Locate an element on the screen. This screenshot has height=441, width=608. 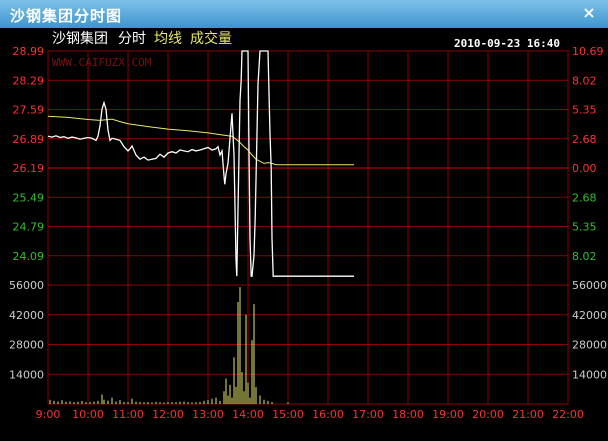
time-tick-label: 18:00 is located at coordinates (408, 414).